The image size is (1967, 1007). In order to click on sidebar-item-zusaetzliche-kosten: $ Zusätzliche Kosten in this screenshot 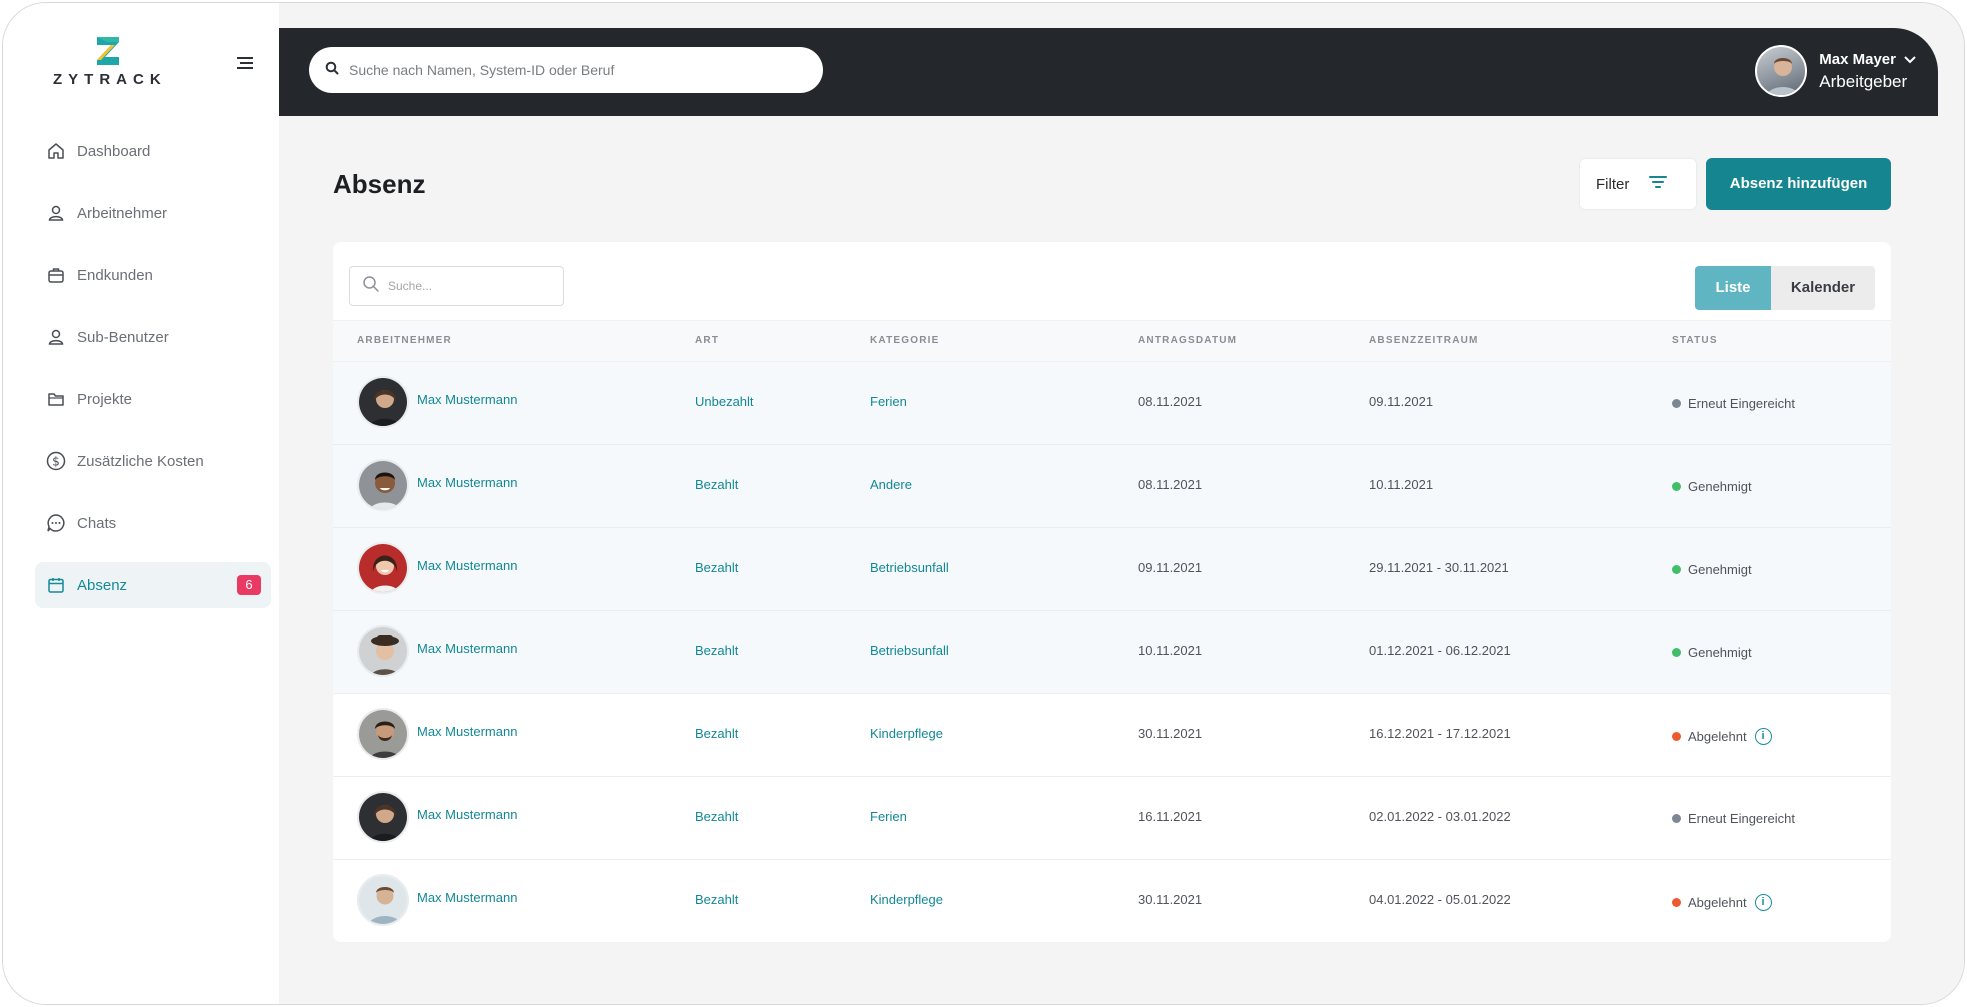, I will do `click(153, 461)`.